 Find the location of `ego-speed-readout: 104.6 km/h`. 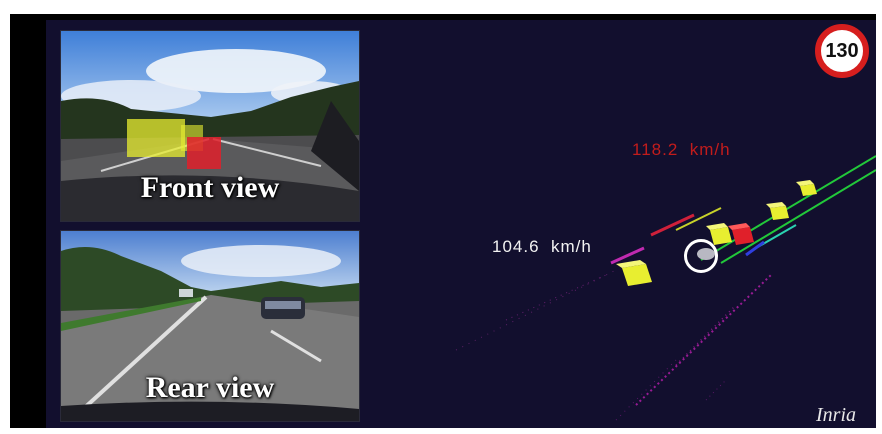

ego-speed-readout: 104.6 km/h is located at coordinates (542, 246).